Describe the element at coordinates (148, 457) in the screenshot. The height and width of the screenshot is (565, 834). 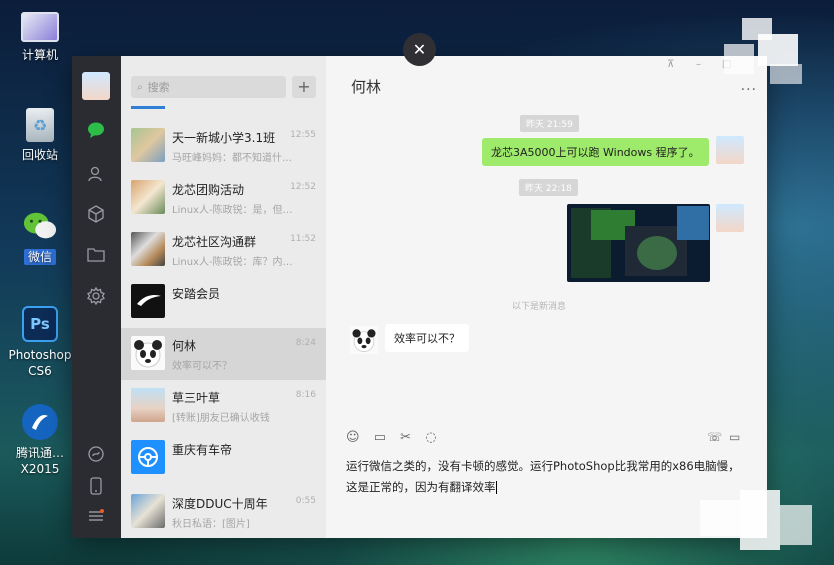
I see `car-app-avatar` at that location.